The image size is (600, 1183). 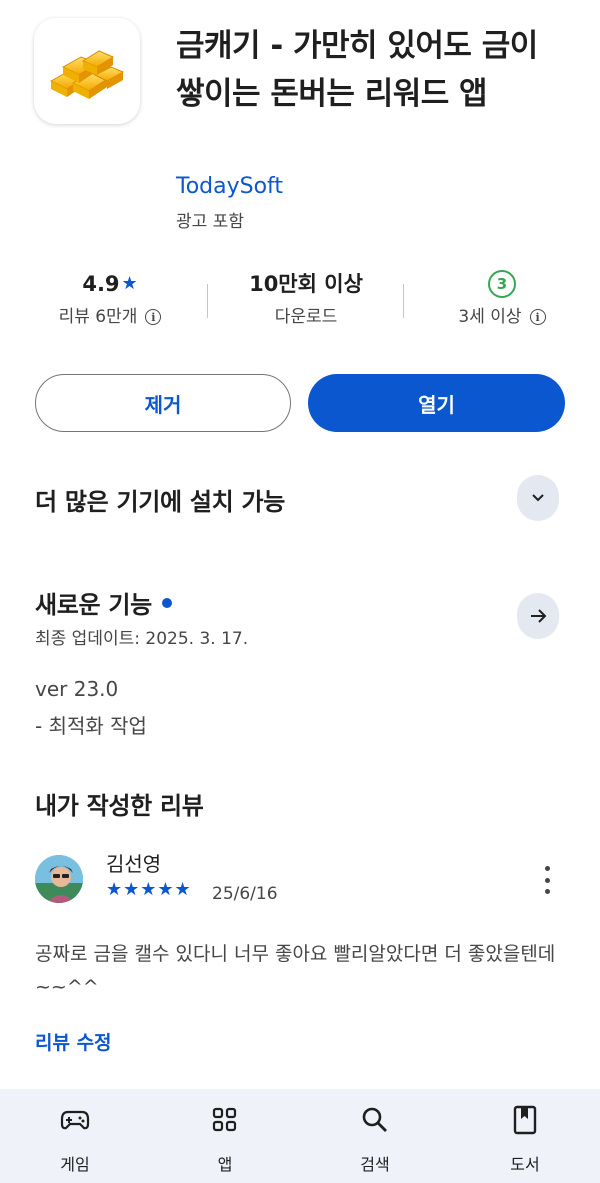 I want to click on rating-value: 4.9, so click(x=101, y=284).